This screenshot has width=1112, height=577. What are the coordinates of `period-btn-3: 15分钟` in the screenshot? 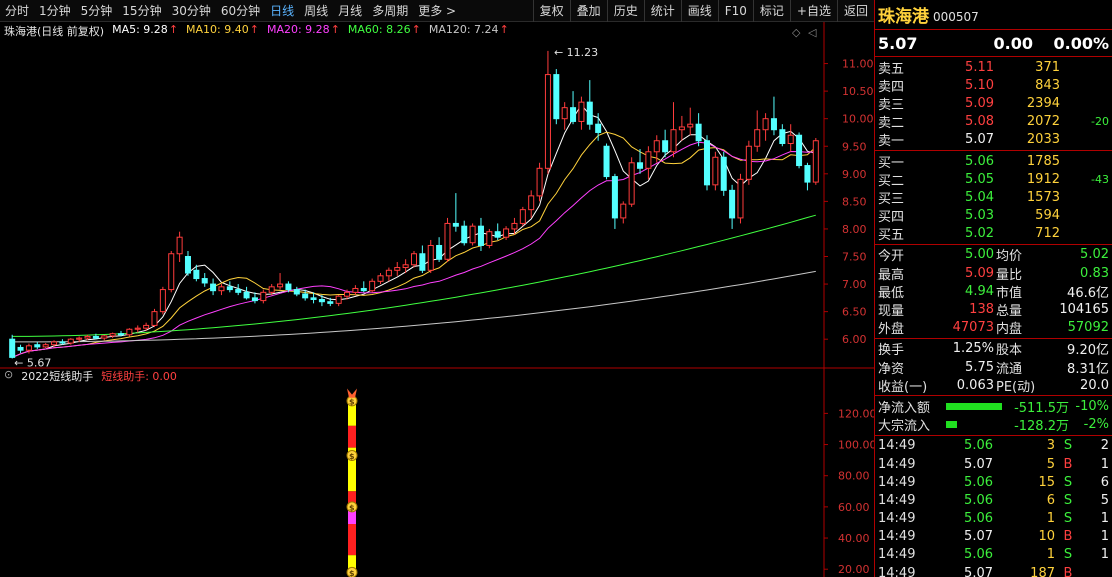 It's located at (141, 11).